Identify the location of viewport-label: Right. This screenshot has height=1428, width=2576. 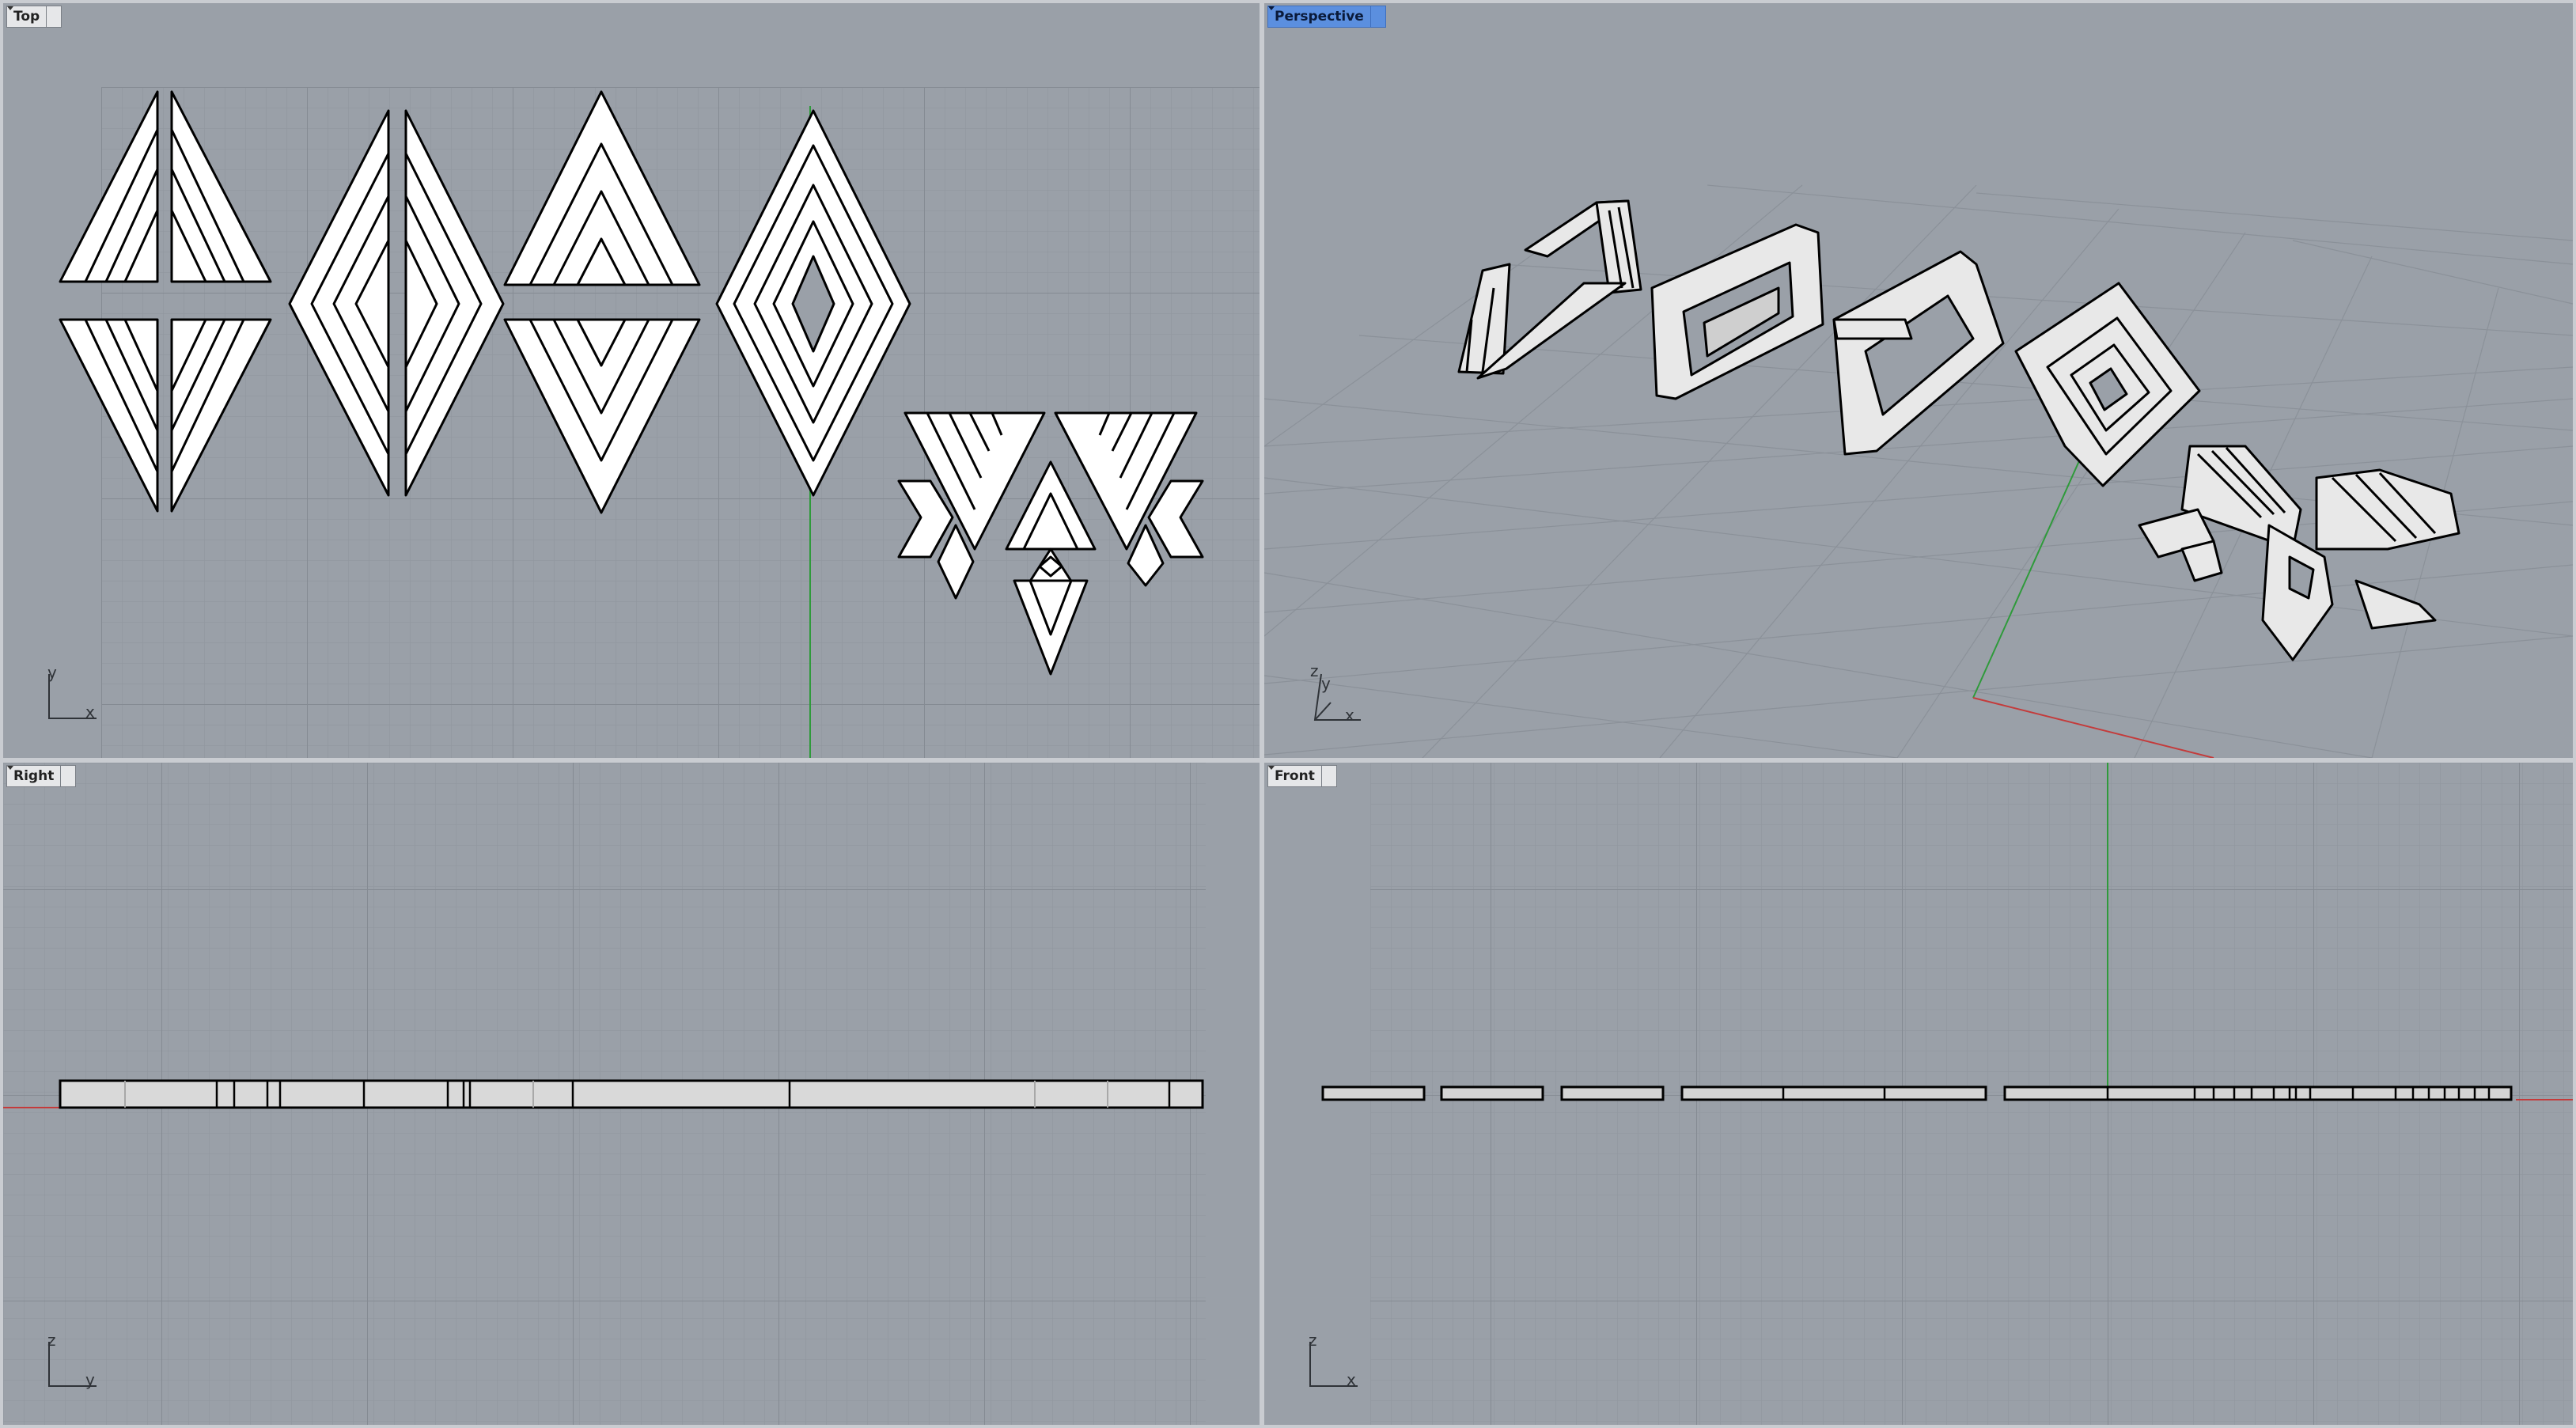
(34, 776).